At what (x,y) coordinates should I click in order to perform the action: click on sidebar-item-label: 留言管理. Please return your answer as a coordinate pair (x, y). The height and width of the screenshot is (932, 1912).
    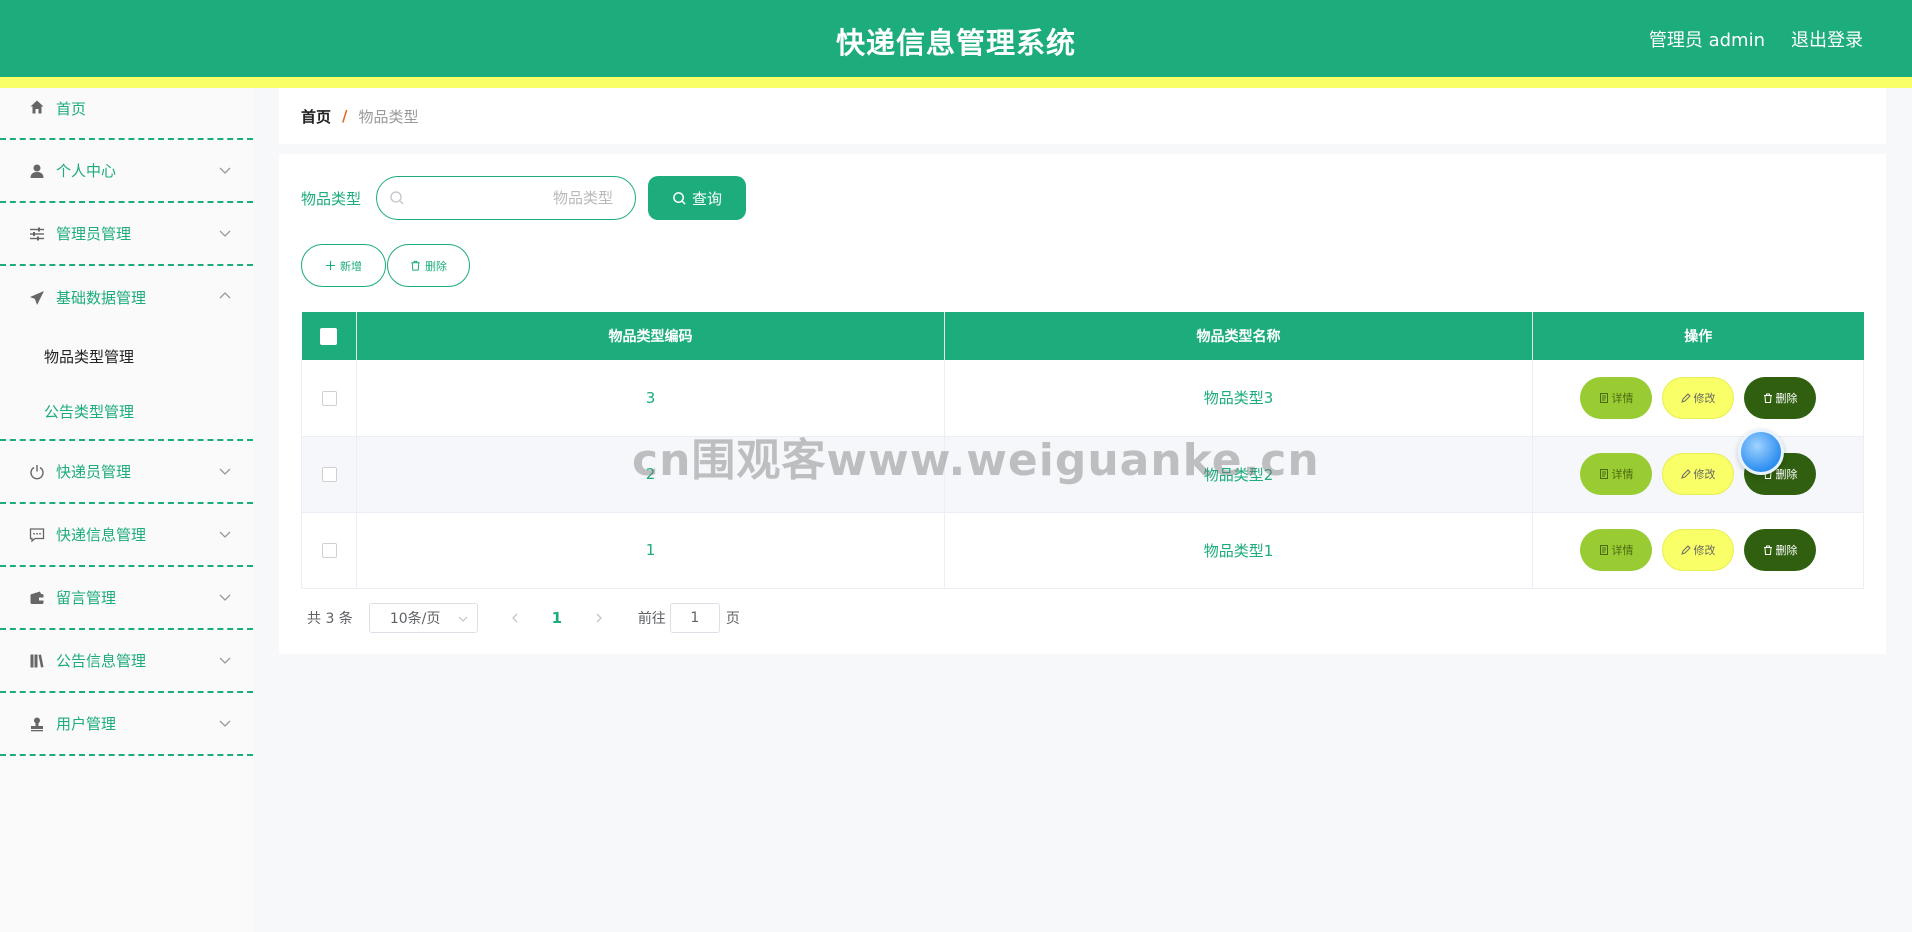
    Looking at the image, I should click on (86, 598).